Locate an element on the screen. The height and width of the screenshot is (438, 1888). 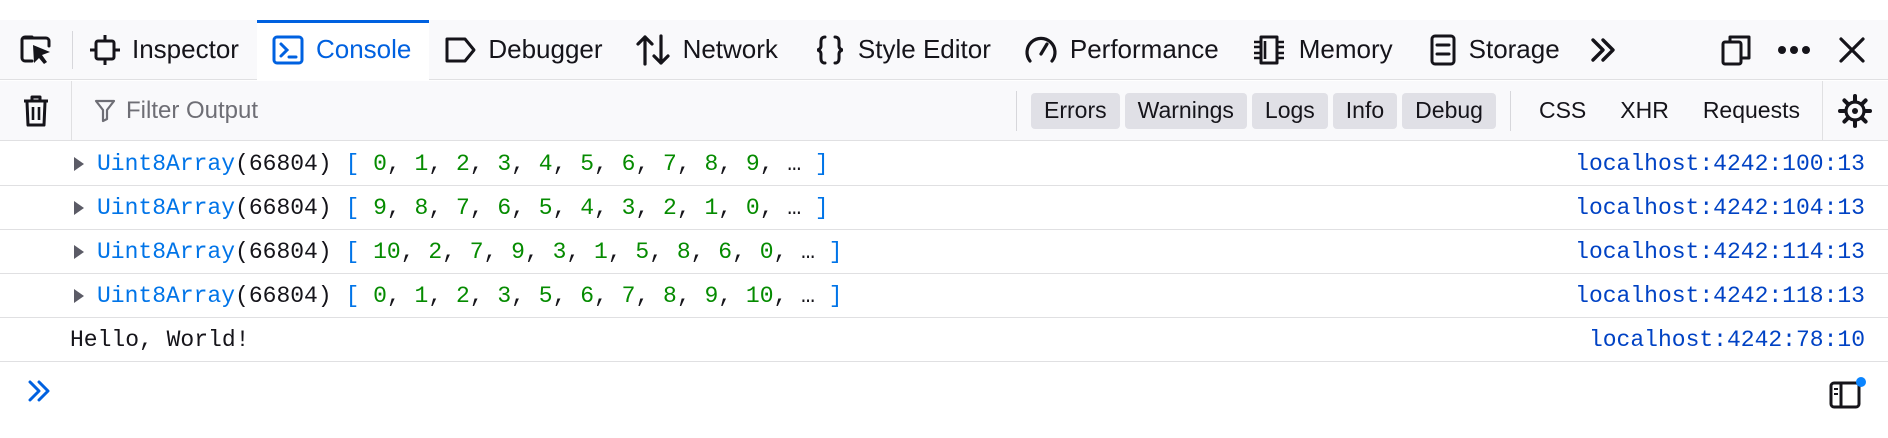
tab-network: Network is located at coordinates (708, 50).